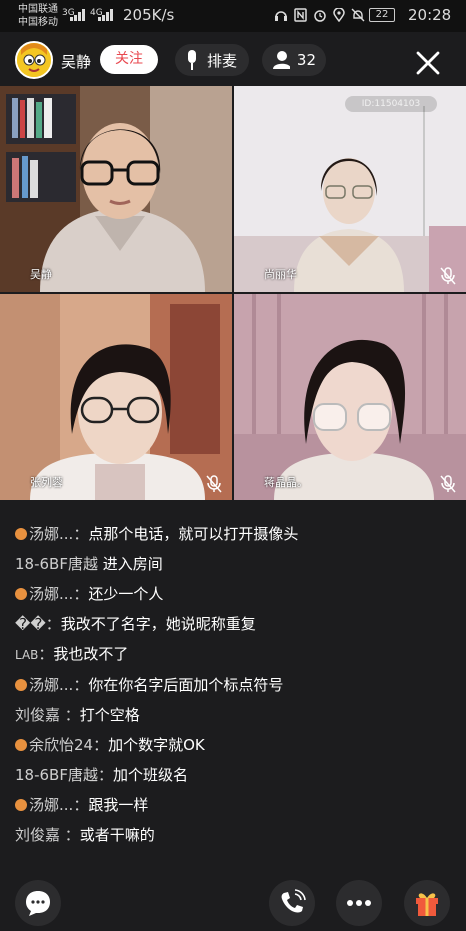 The height and width of the screenshot is (931, 466). Describe the element at coordinates (26, 655) in the screenshot. I see `chat-username: LAB` at that location.